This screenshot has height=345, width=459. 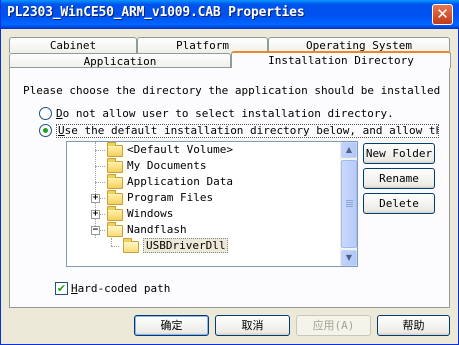 I want to click on scroll-down-button: ▼, so click(x=349, y=258).